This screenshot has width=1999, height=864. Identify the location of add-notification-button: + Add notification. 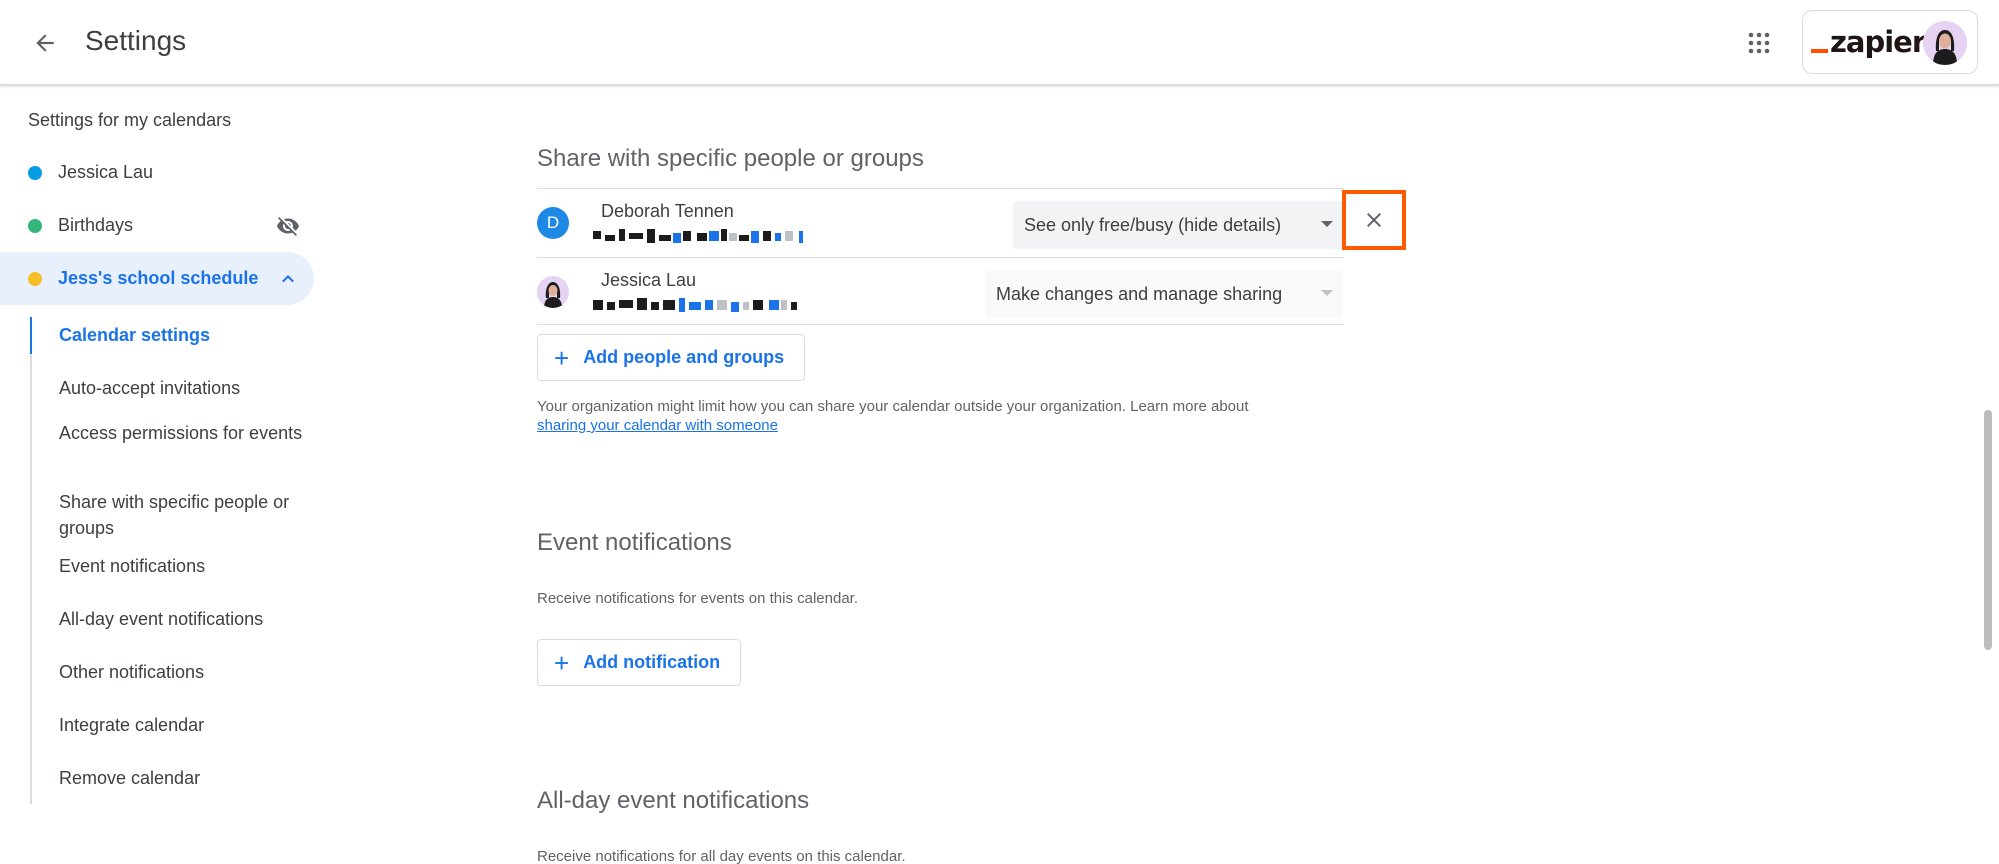
(639, 662).